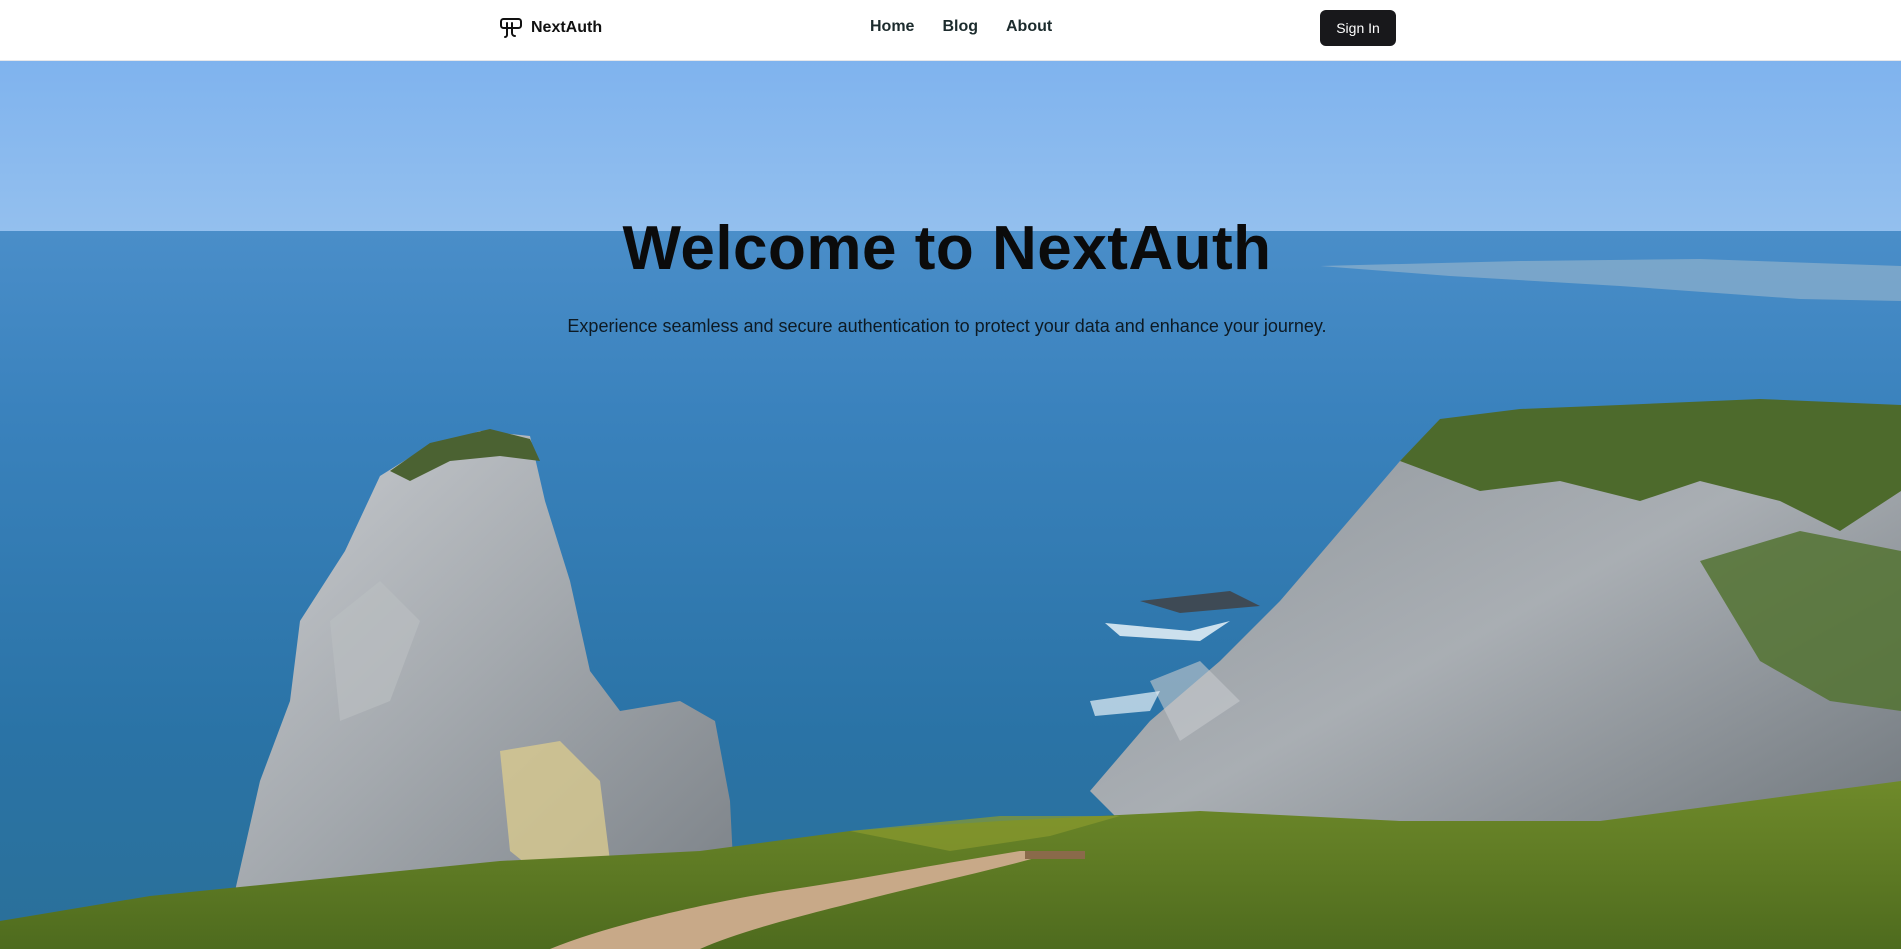 The width and height of the screenshot is (1901, 949). What do you see at coordinates (1029, 27) in the screenshot?
I see `nav-about-link: About` at bounding box center [1029, 27].